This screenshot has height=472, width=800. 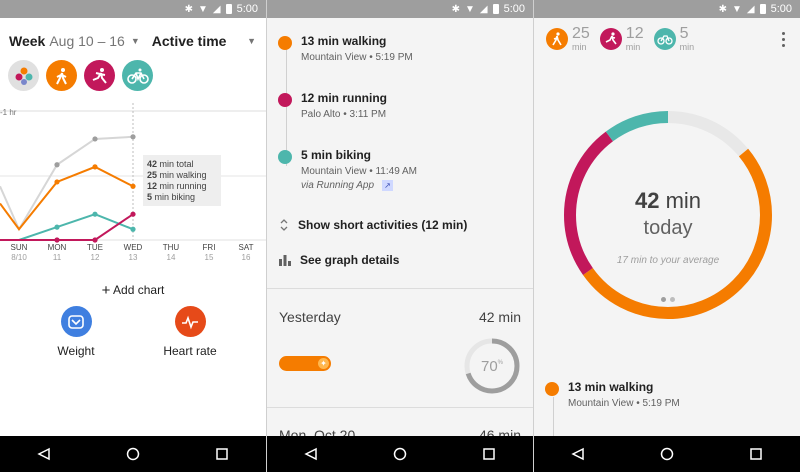 What do you see at coordinates (171, 247) in the screenshot?
I see `x-tick-day: THU` at bounding box center [171, 247].